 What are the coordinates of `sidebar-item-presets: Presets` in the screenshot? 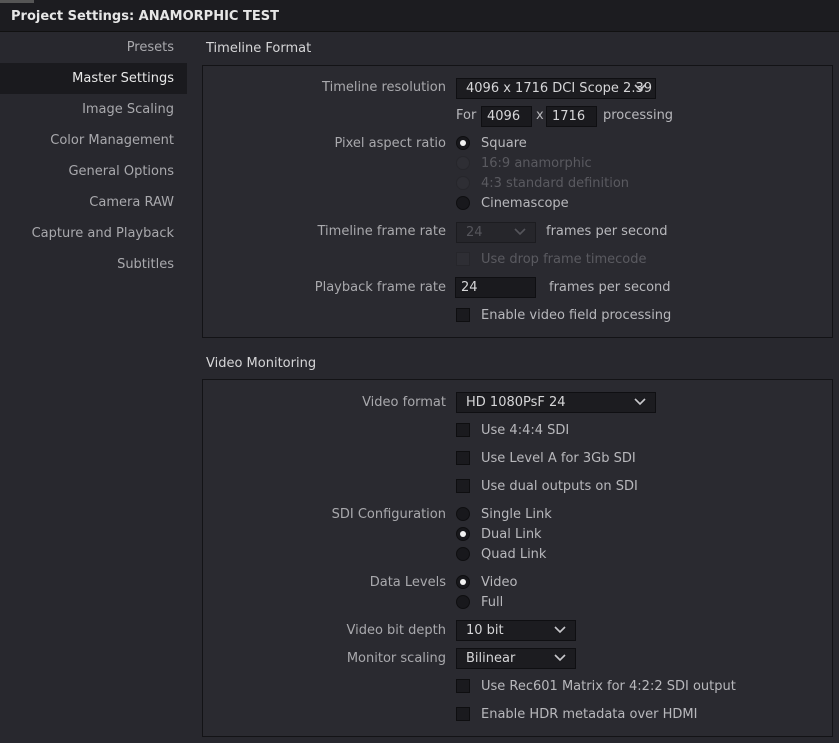 It's located at (93, 47).